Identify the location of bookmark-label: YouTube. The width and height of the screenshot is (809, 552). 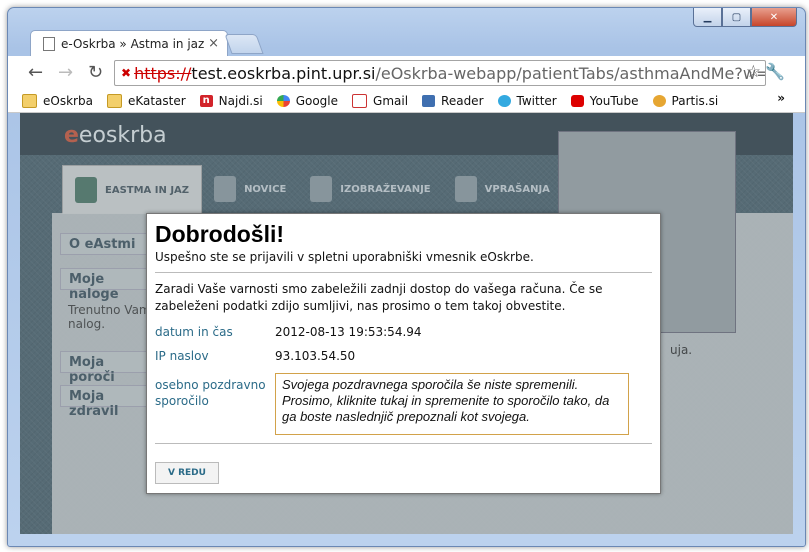
(614, 101).